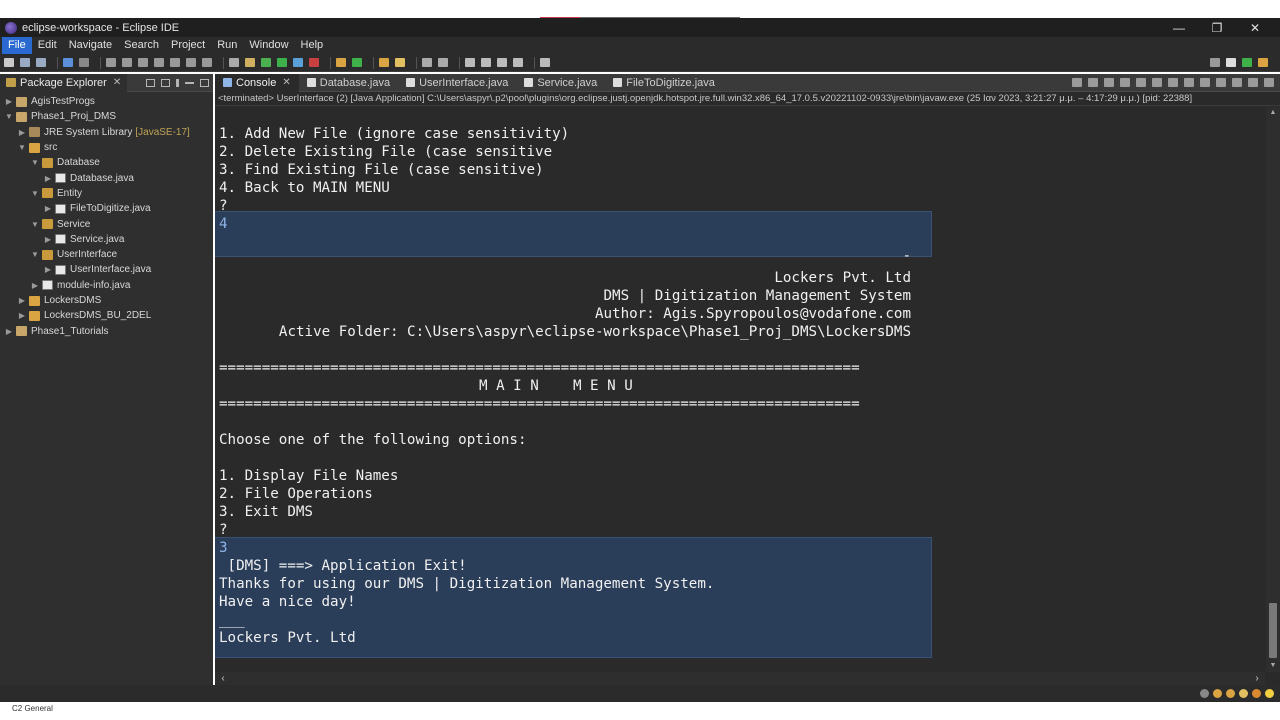 The height and width of the screenshot is (720, 1280). I want to click on new-java-project-icon, so click(250, 62).